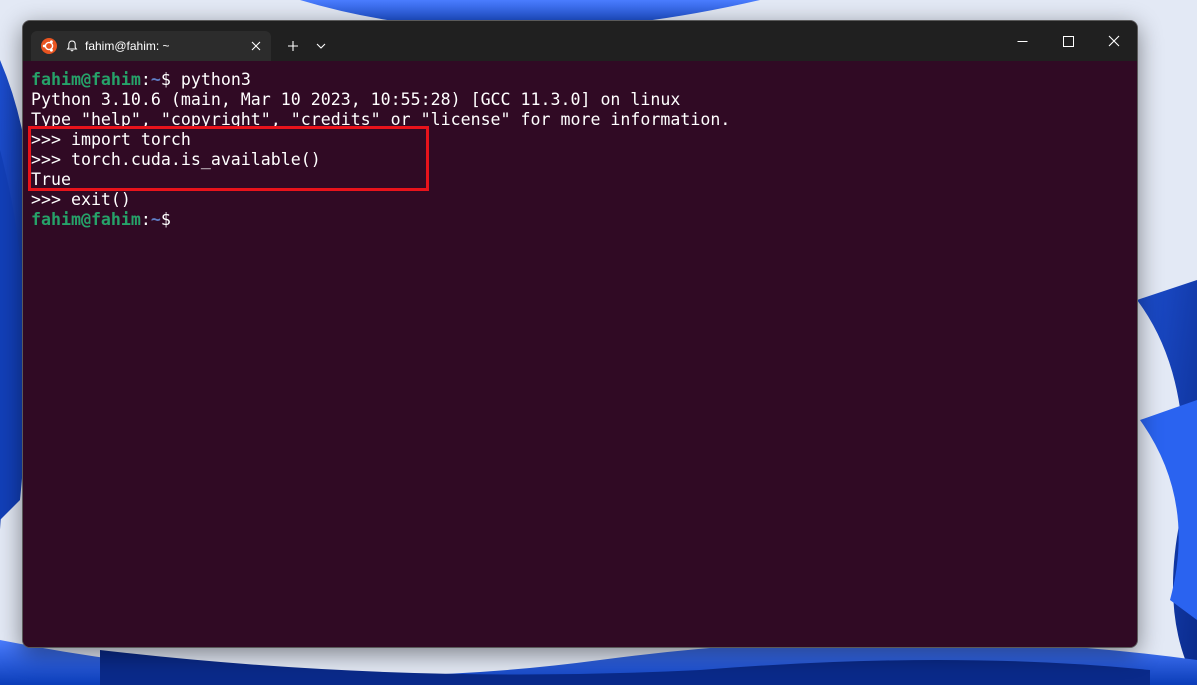 This screenshot has width=1197, height=685. Describe the element at coordinates (127, 46) in the screenshot. I see `tab-title: fahim@fahim: ~` at that location.